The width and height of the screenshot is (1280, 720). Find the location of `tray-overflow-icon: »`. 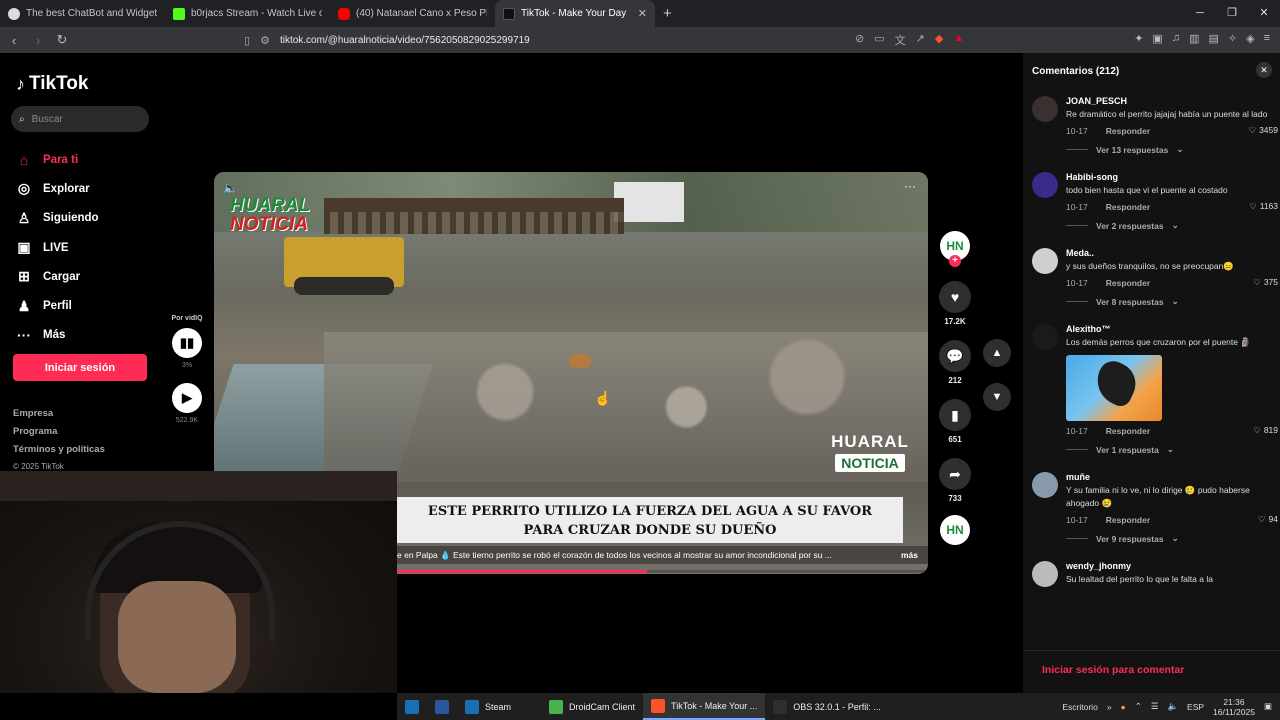

tray-overflow-icon: » is located at coordinates (1109, 707).